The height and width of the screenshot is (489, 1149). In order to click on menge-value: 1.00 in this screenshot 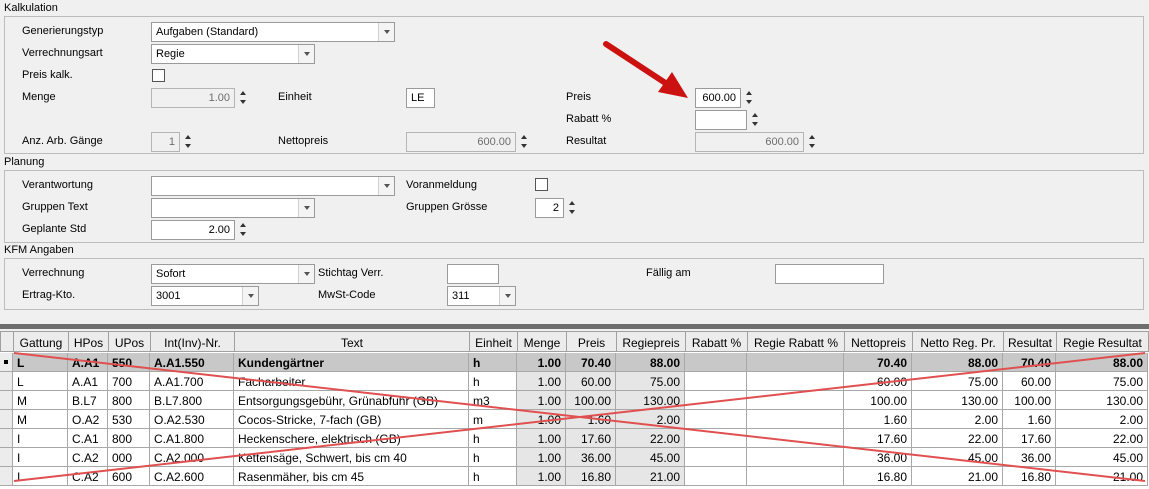, I will do `click(219, 98)`.